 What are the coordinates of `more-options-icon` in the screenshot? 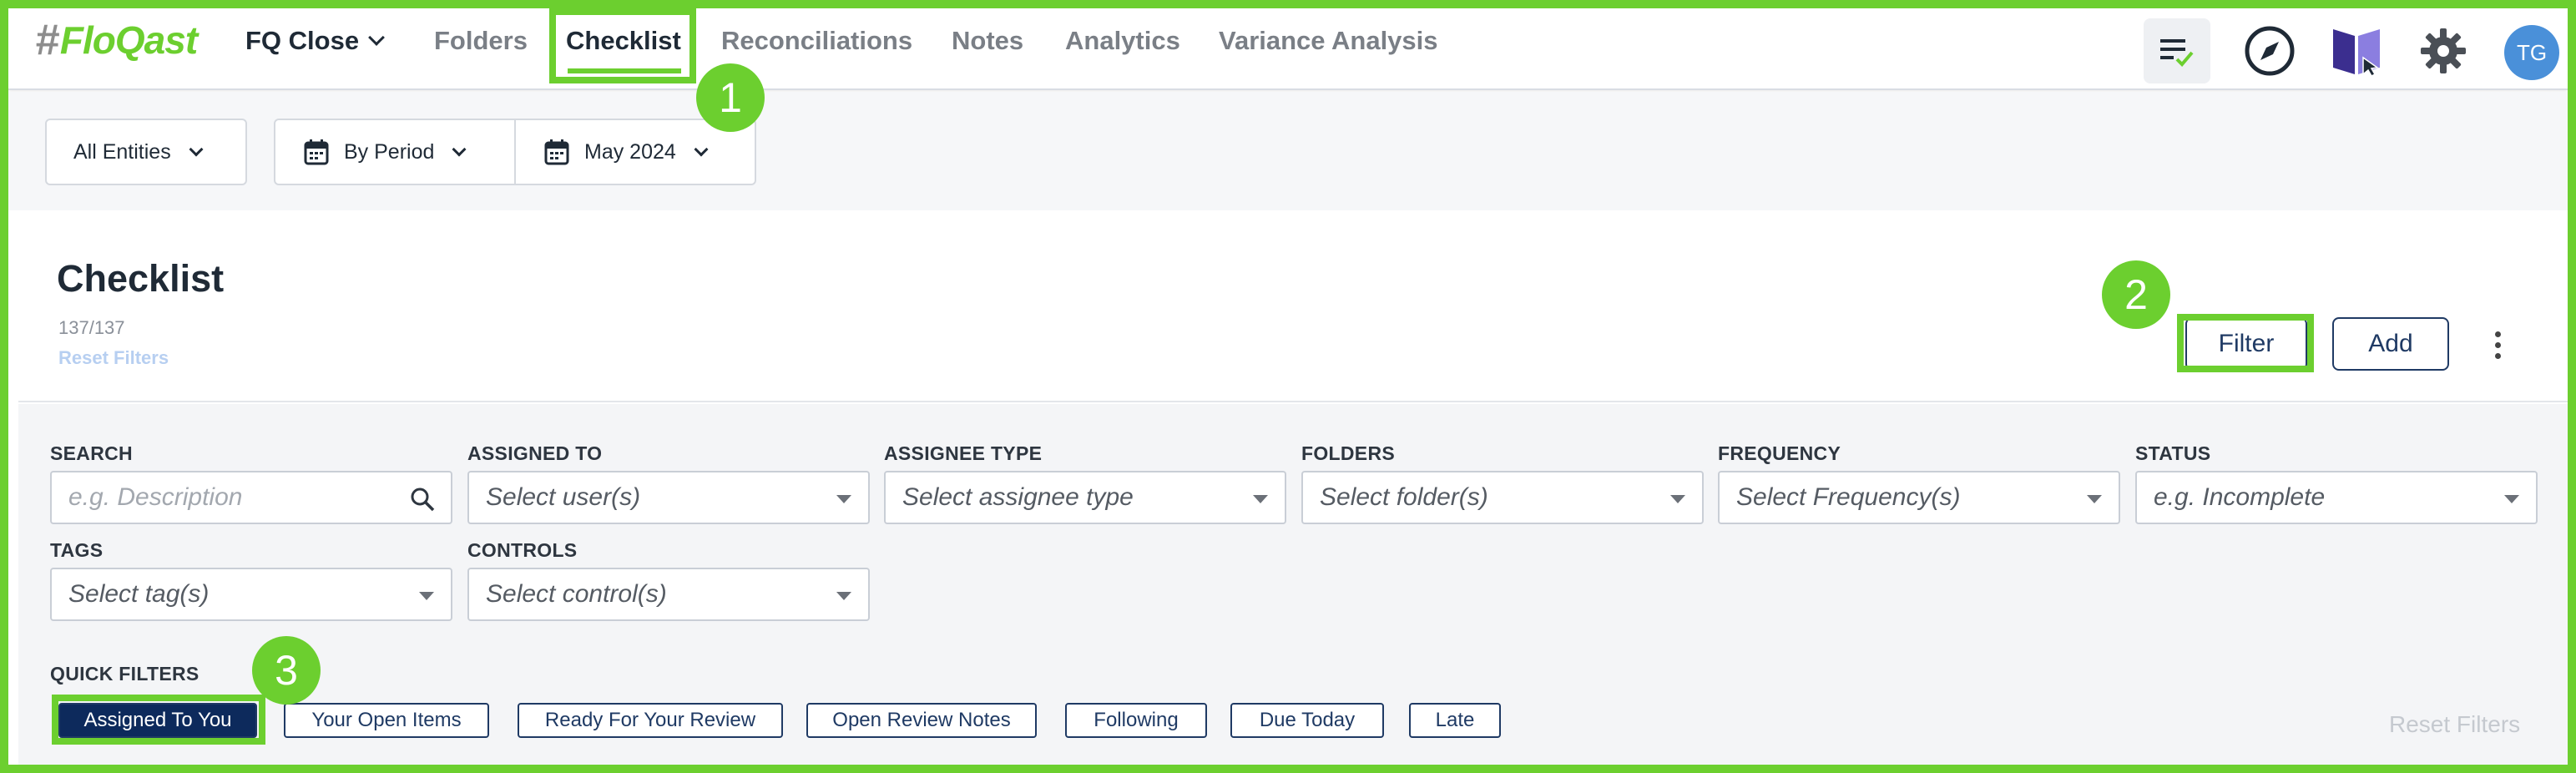 It's located at (2498, 345).